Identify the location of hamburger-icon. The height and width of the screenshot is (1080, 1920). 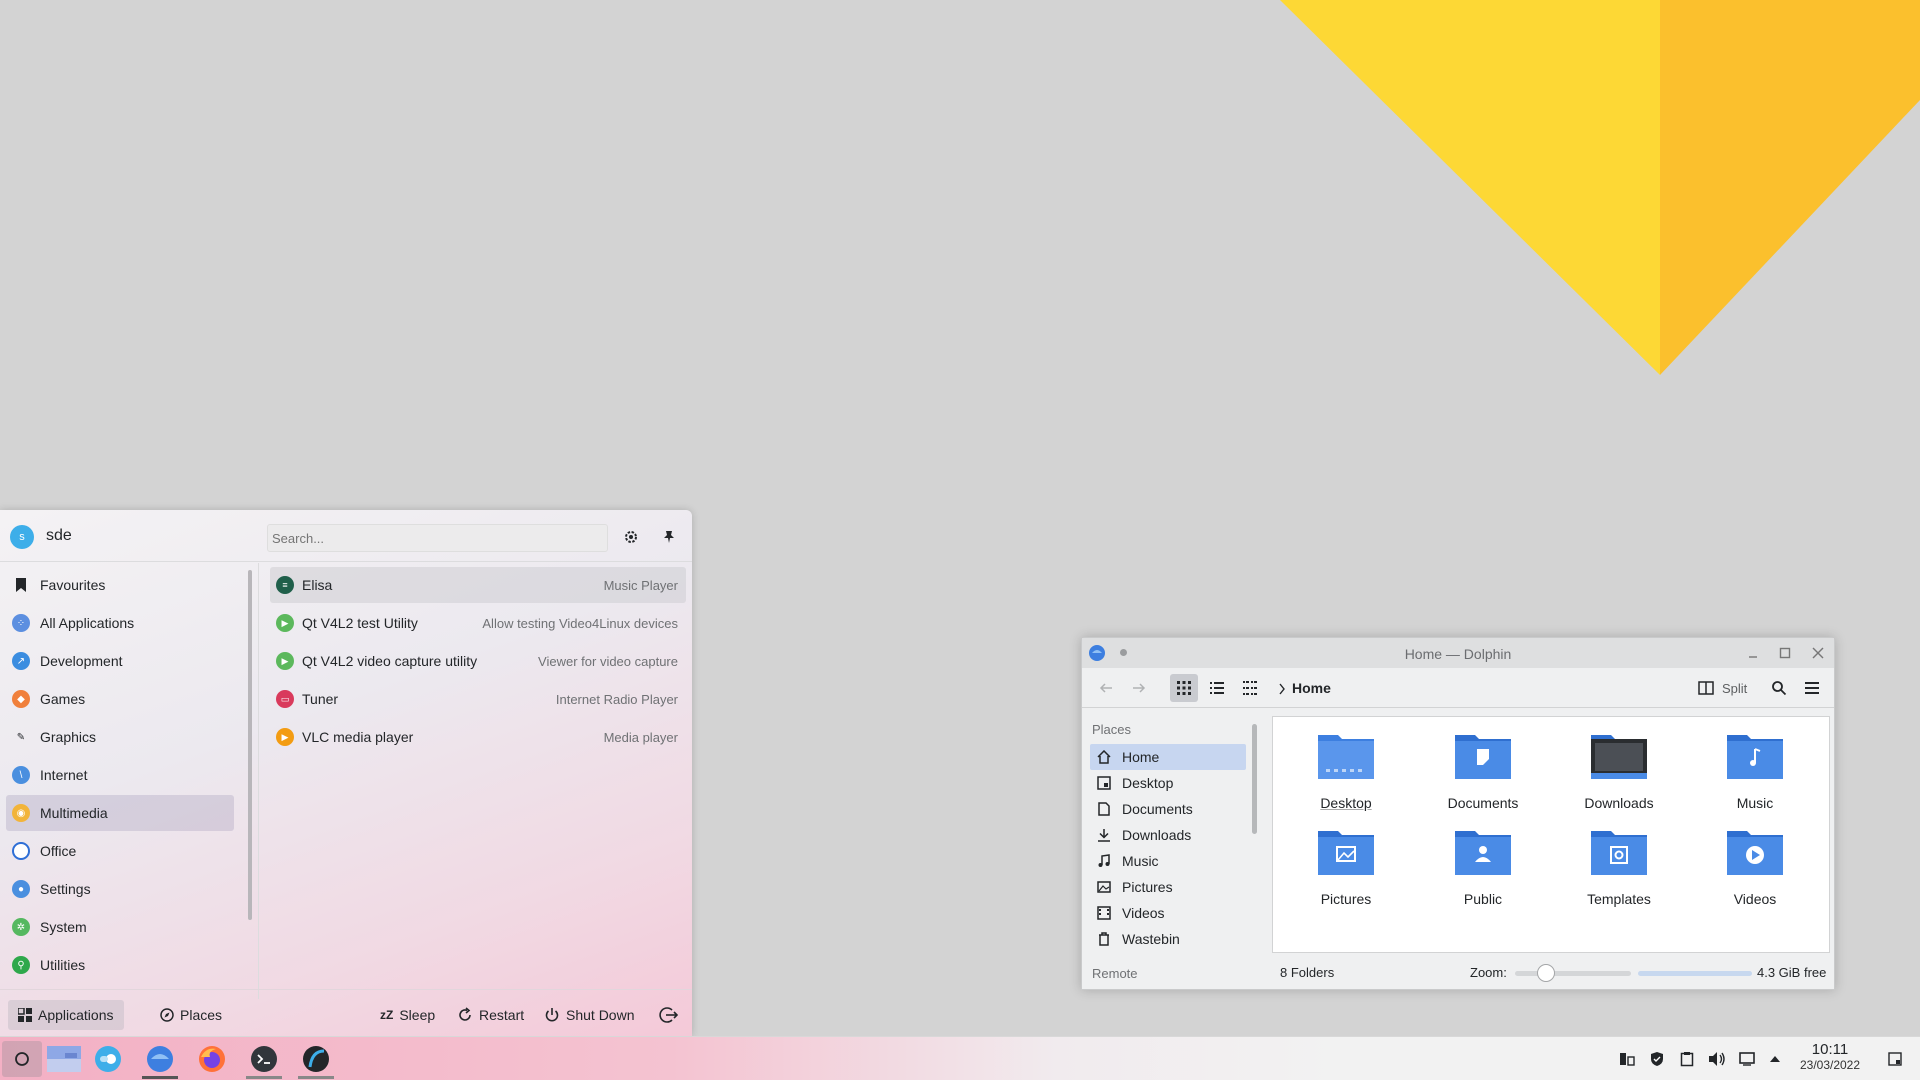
(1812, 688).